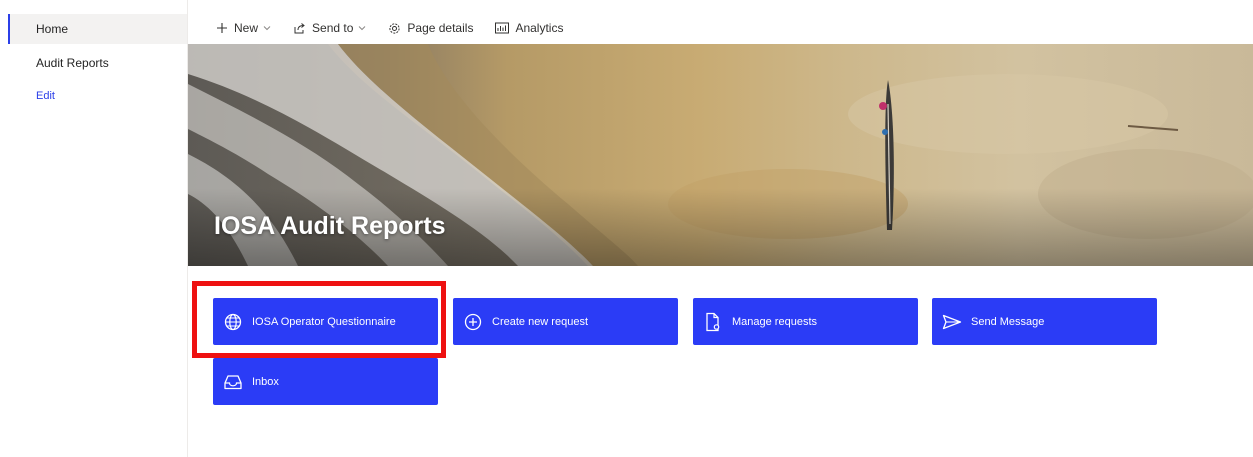  What do you see at coordinates (952, 322) in the screenshot?
I see `send-icon` at bounding box center [952, 322].